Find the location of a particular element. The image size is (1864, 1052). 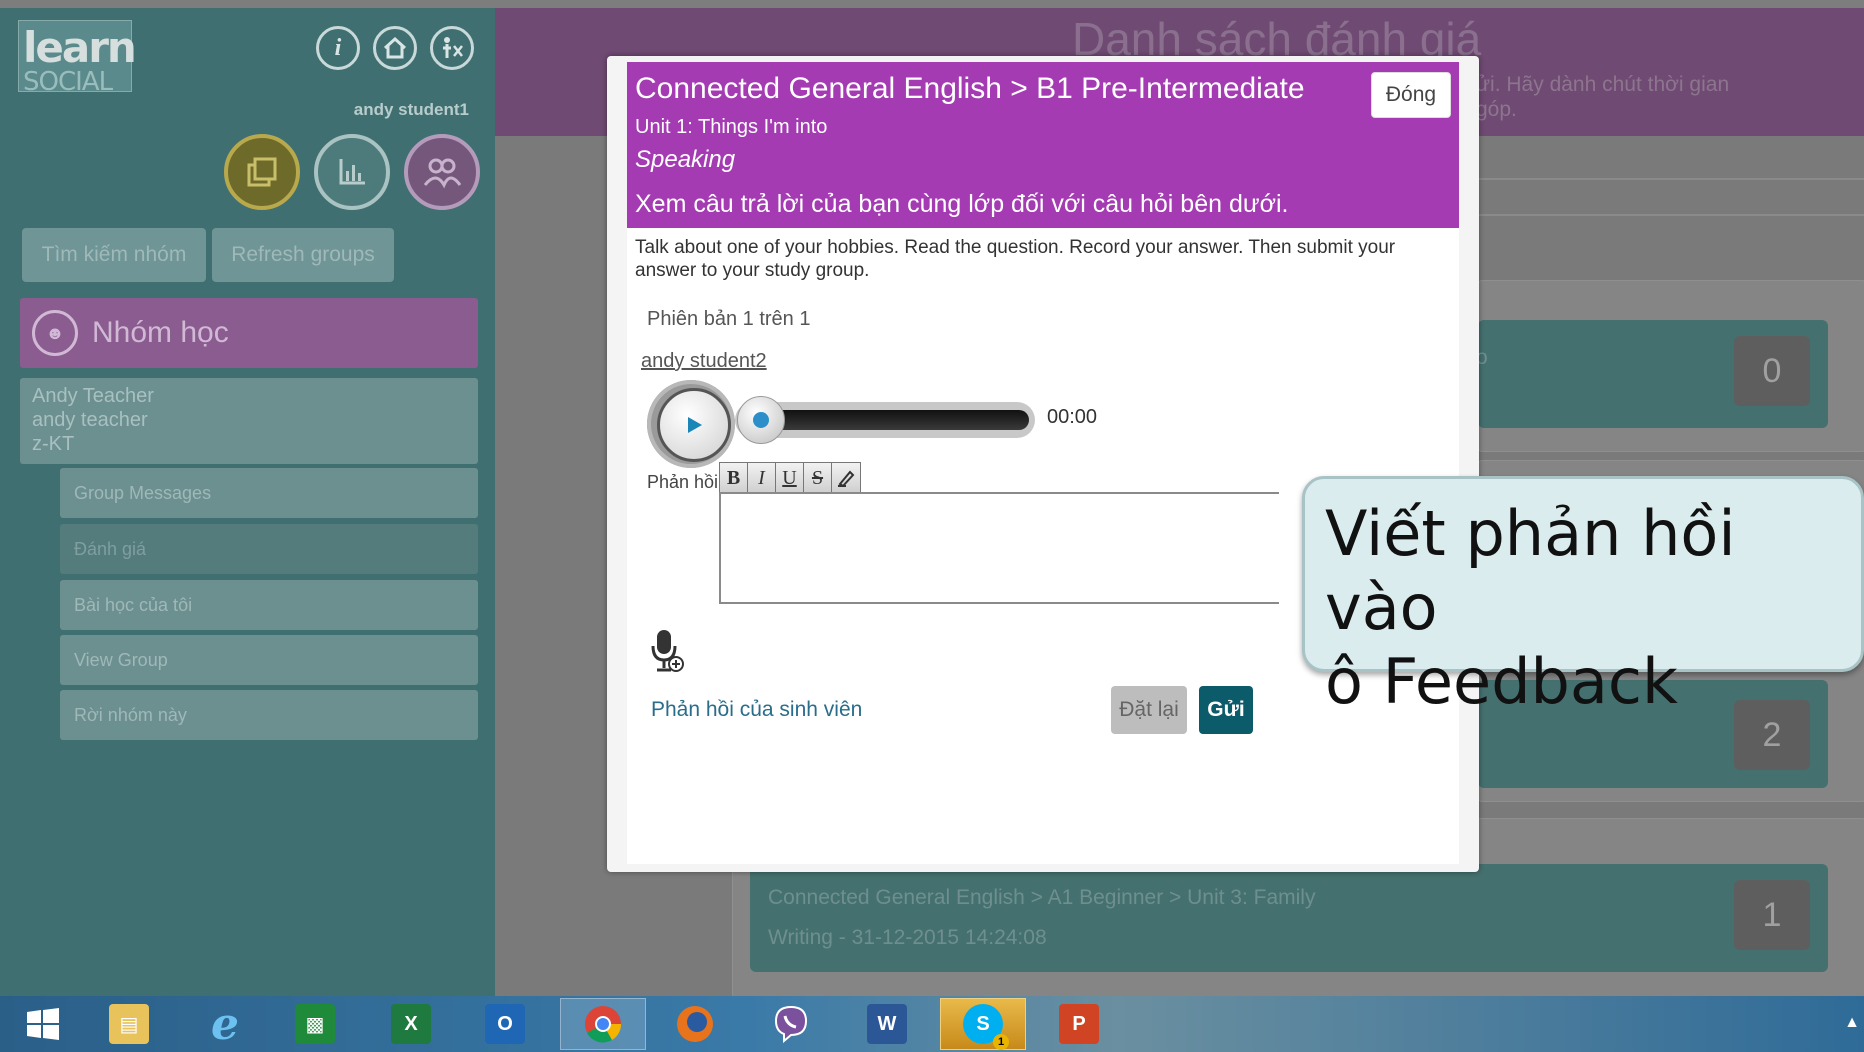

windows-start-button is located at coordinates (43, 1024).